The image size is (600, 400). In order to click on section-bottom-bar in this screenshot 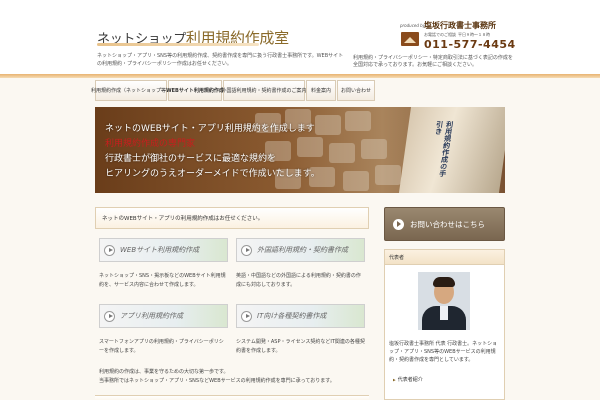, I will do `click(232, 397)`.